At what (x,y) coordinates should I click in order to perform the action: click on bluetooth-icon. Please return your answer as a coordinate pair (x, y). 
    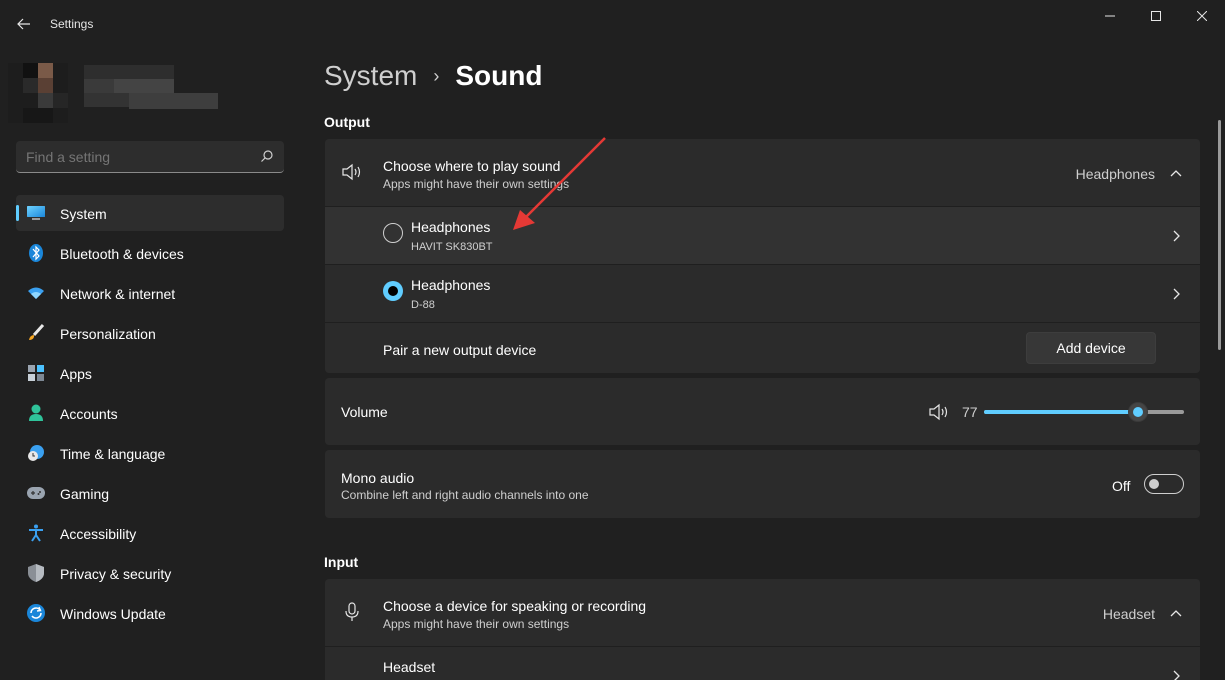
    Looking at the image, I should click on (36, 253).